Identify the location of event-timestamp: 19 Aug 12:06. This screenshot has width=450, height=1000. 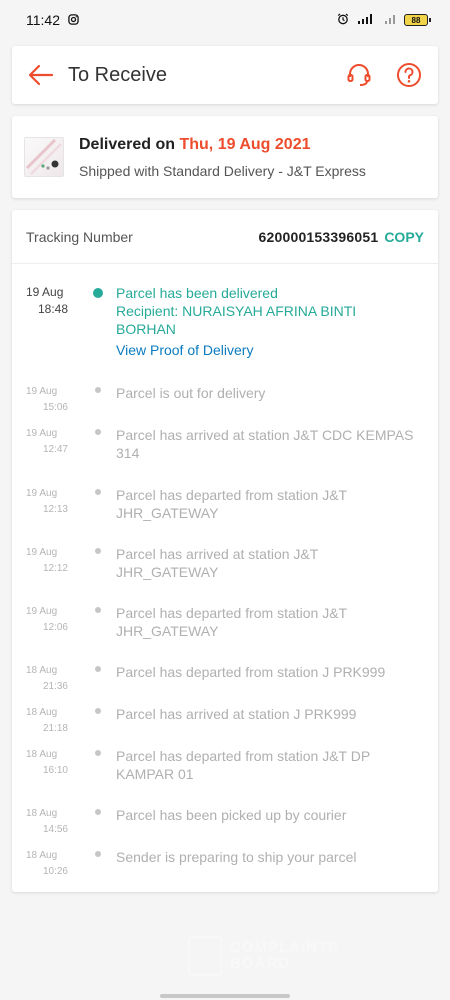
(47, 620).